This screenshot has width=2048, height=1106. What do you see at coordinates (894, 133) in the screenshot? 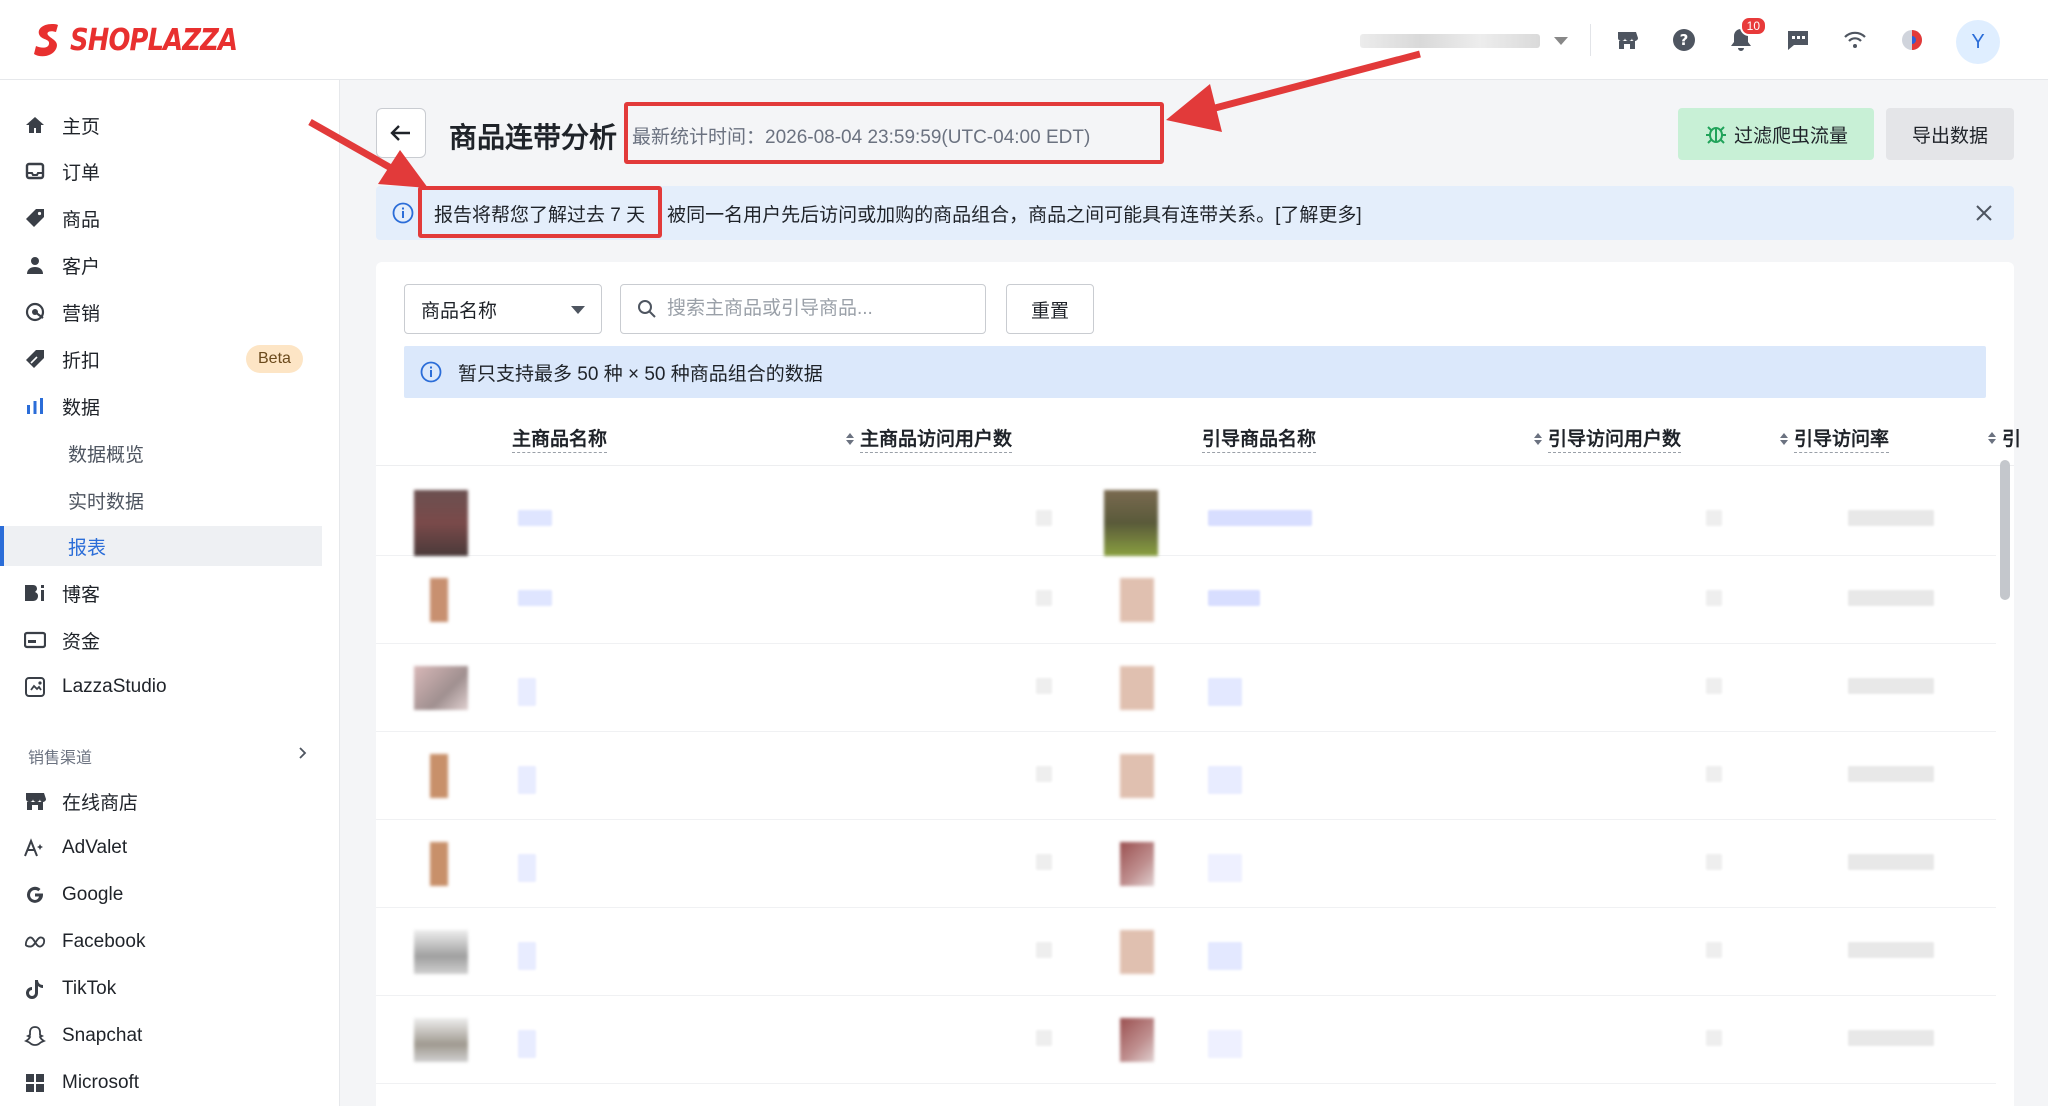
I see `highlight-box-update-time` at bounding box center [894, 133].